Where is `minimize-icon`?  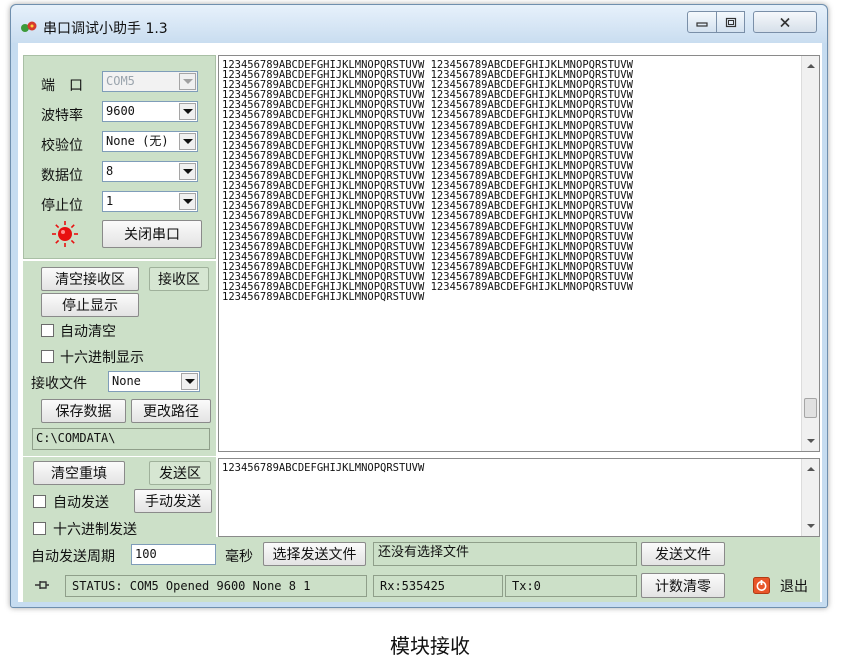 minimize-icon is located at coordinates (702, 24).